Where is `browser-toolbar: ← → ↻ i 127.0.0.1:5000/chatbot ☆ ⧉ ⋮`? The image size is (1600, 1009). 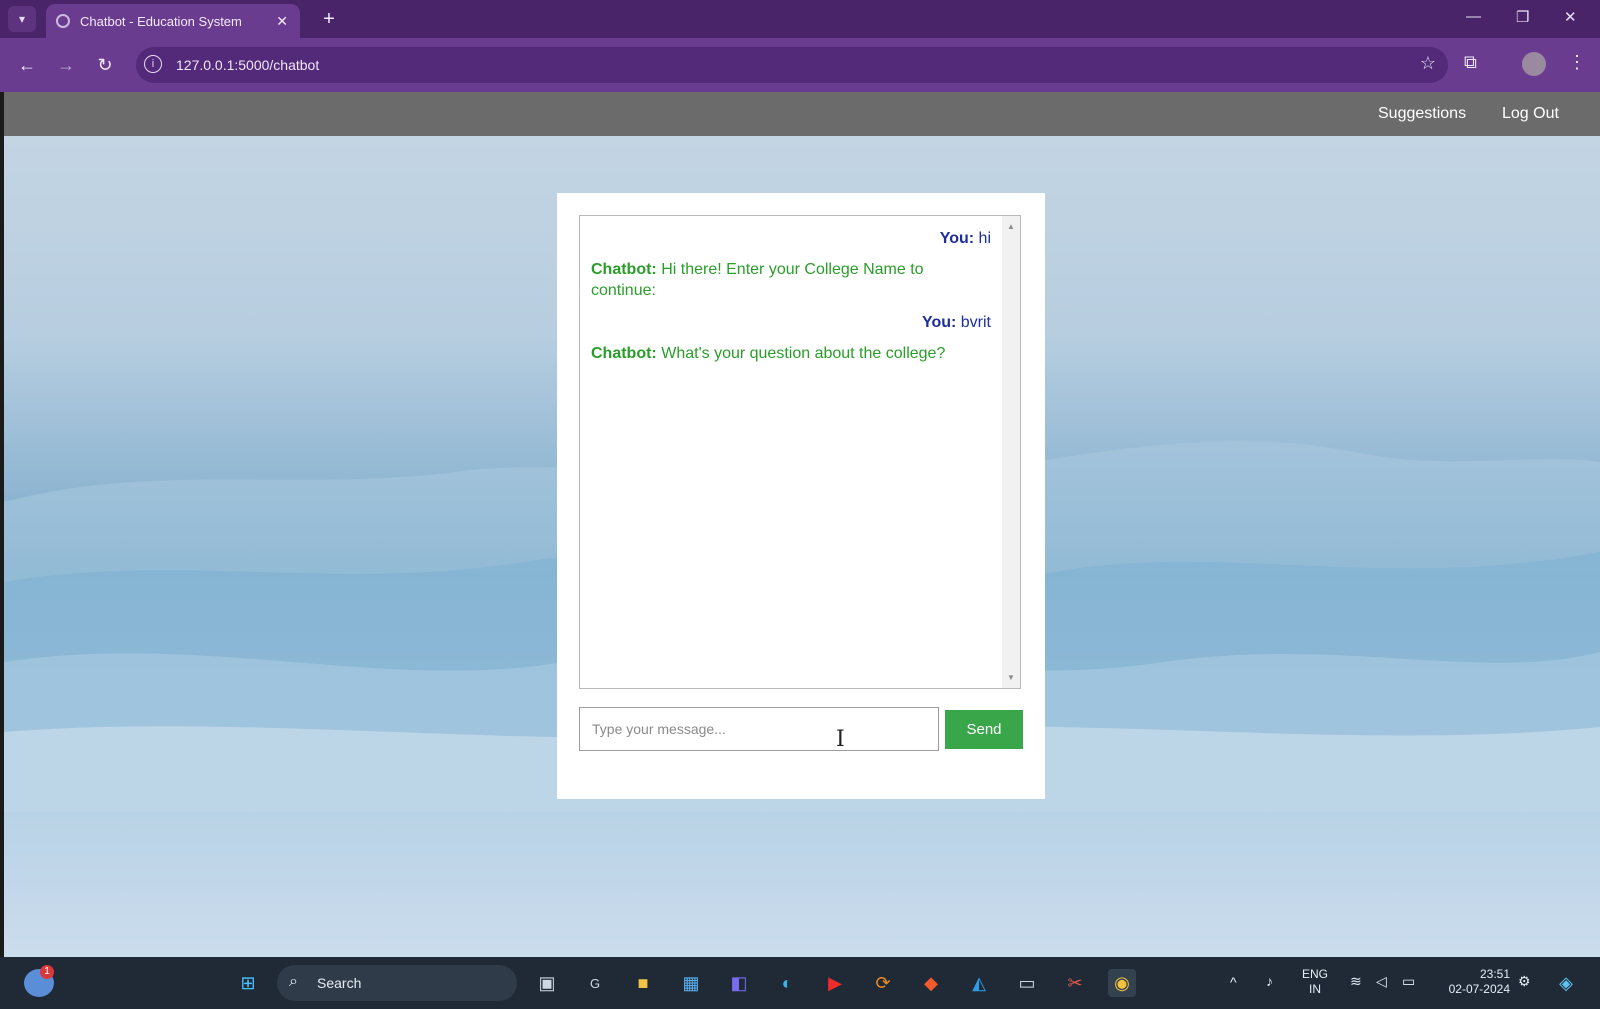 browser-toolbar: ← → ↻ i 127.0.0.1:5000/chatbot ☆ ⧉ ⋮ is located at coordinates (800, 65).